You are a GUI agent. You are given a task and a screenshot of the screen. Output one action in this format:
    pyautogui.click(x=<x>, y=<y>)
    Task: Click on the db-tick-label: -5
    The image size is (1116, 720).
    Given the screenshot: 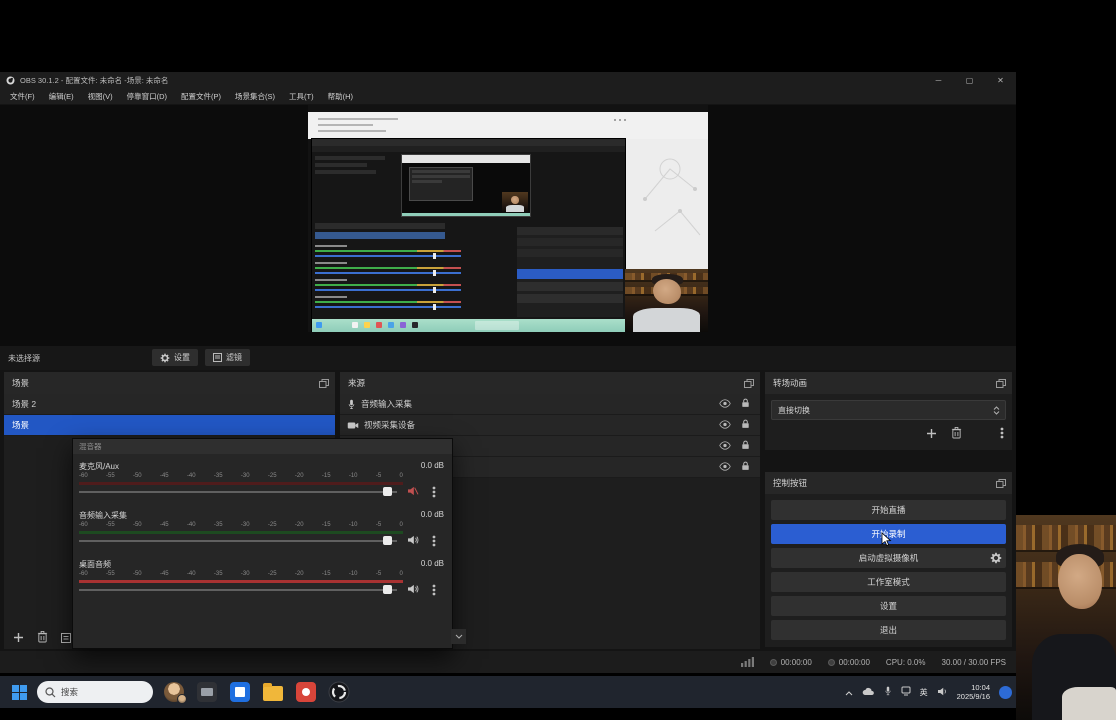 What is the action you would take?
    pyautogui.click(x=378, y=574)
    